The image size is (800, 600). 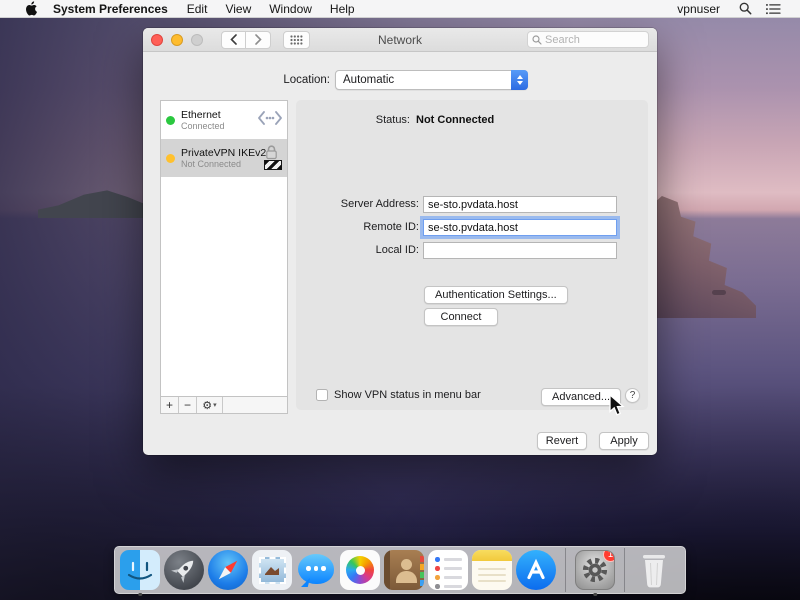 What do you see at coordinates (431, 80) in the screenshot?
I see `location-popup: Automatic` at bounding box center [431, 80].